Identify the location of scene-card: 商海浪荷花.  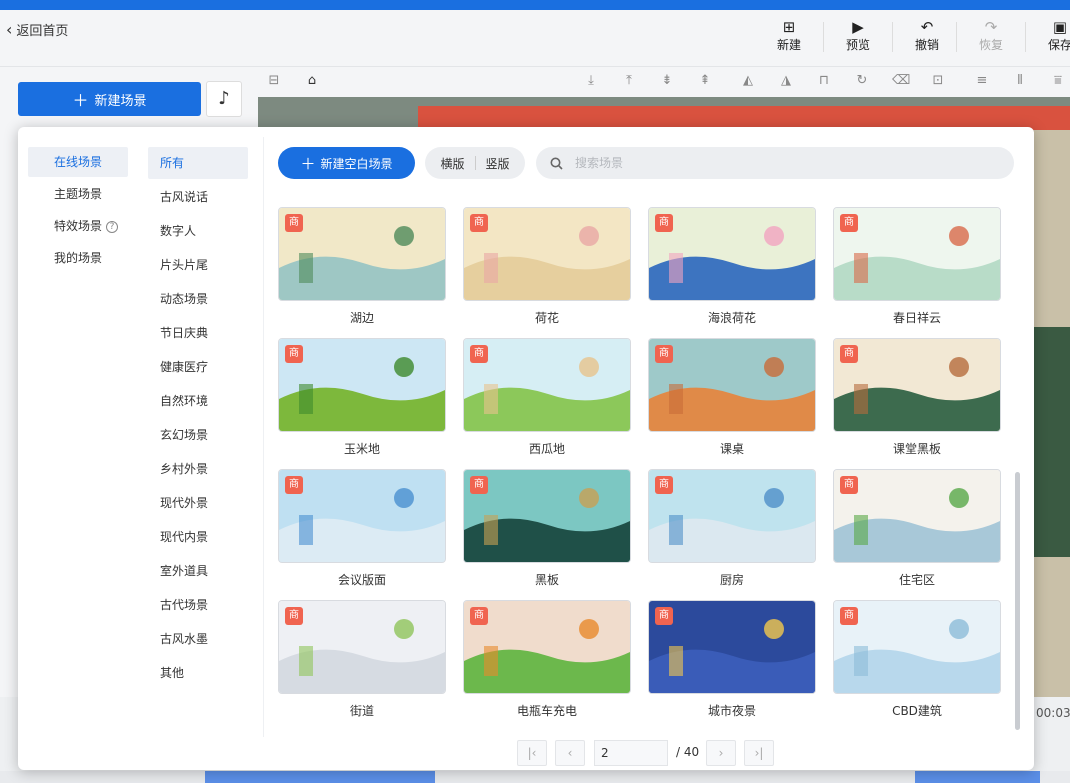
(732, 266).